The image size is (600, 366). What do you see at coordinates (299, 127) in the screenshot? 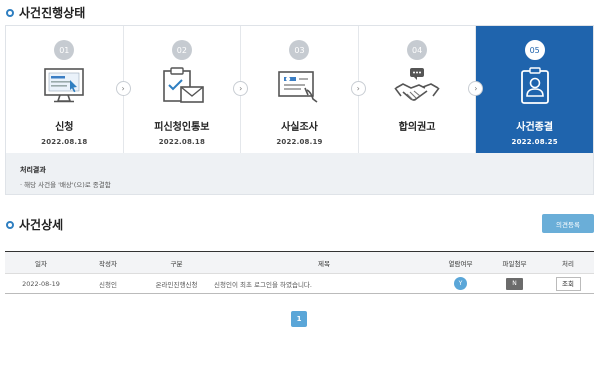
I see `step-name: 사실조사` at bounding box center [299, 127].